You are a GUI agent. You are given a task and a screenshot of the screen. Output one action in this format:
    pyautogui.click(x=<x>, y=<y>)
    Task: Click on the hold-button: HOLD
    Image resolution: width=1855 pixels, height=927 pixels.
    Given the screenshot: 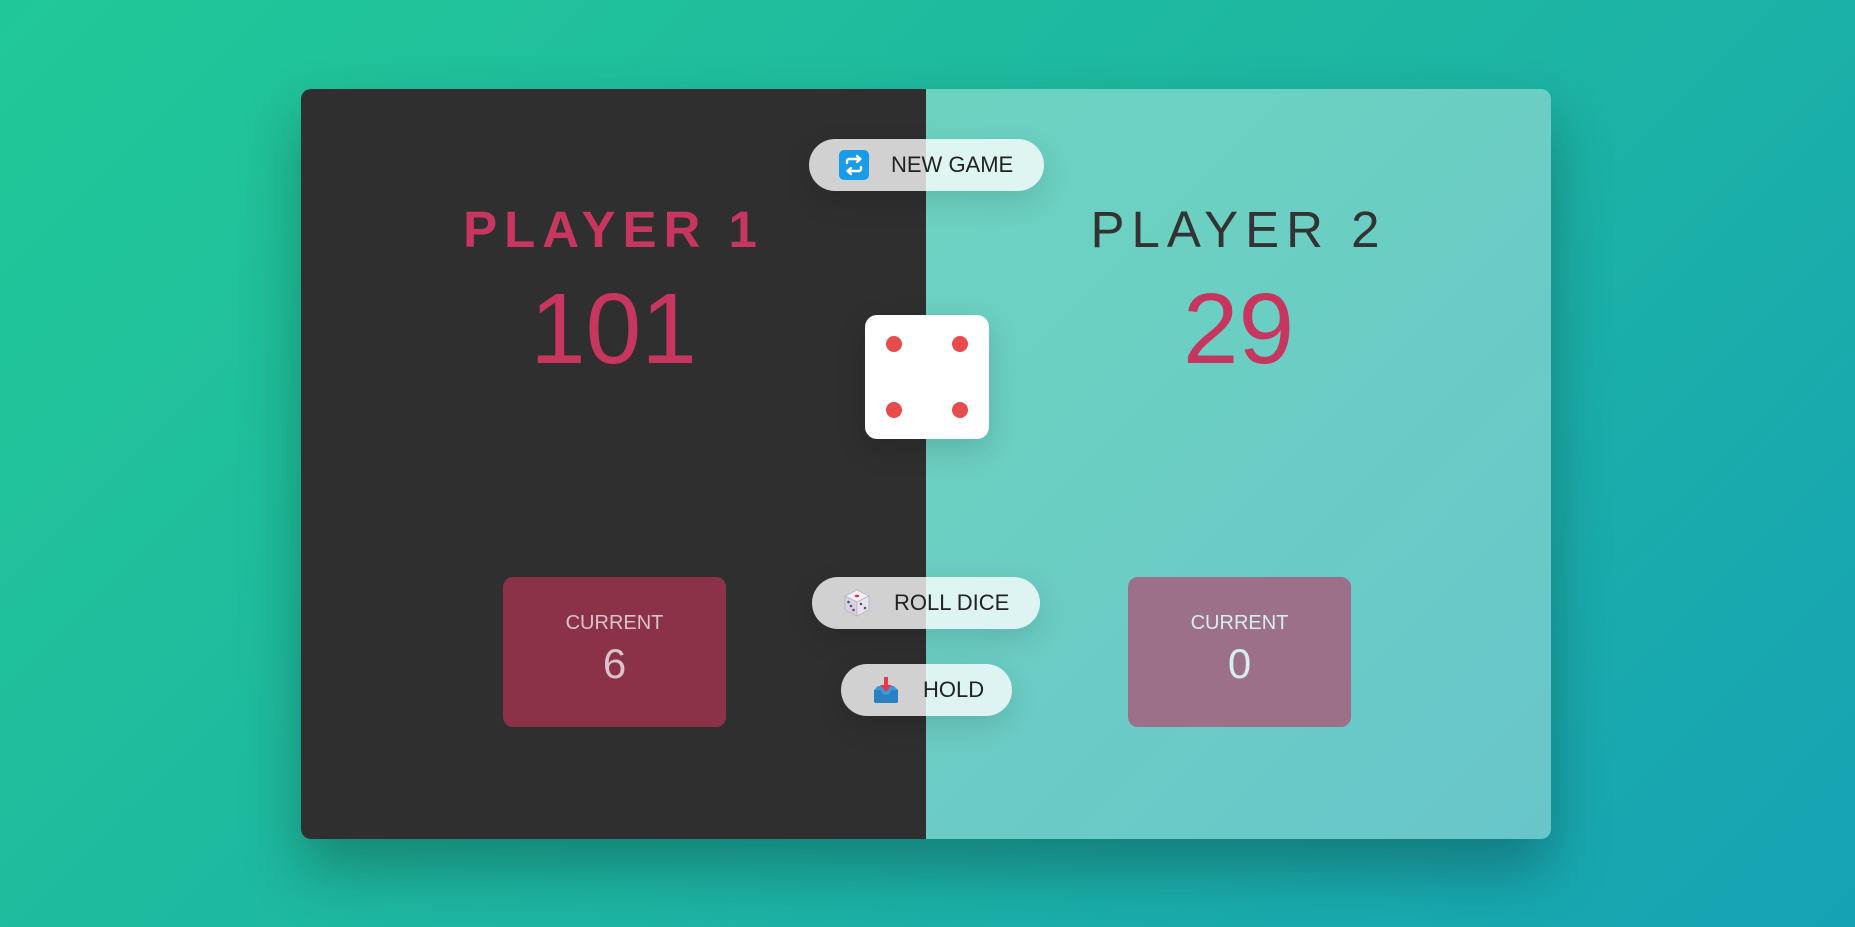 What is the action you would take?
    pyautogui.click(x=926, y=690)
    